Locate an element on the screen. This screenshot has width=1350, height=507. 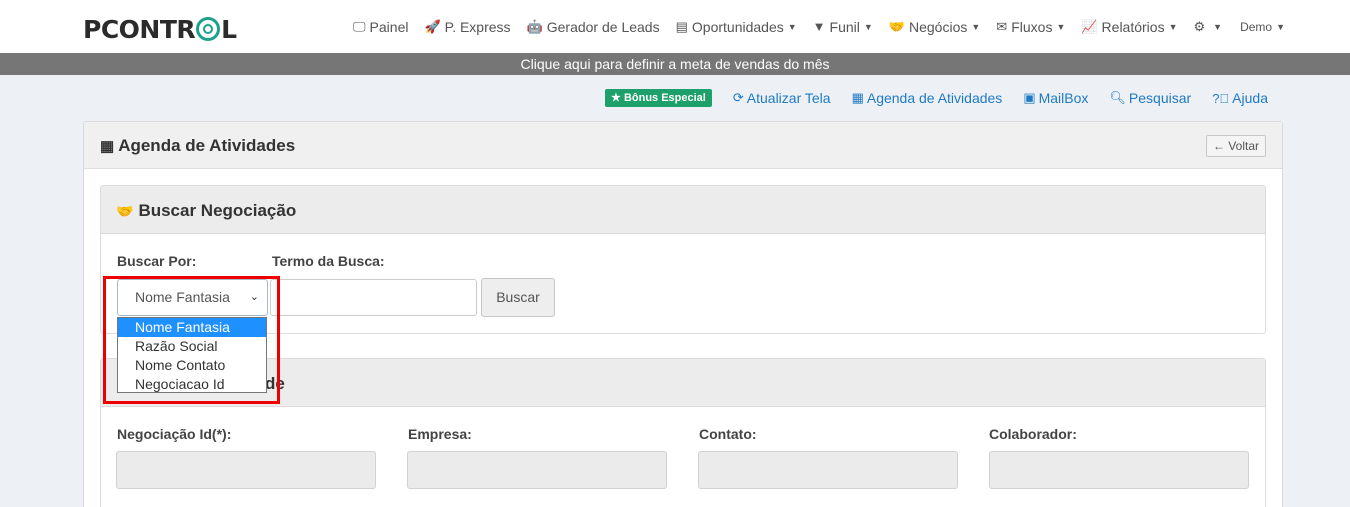
search-button: Buscar is located at coordinates (518, 297).